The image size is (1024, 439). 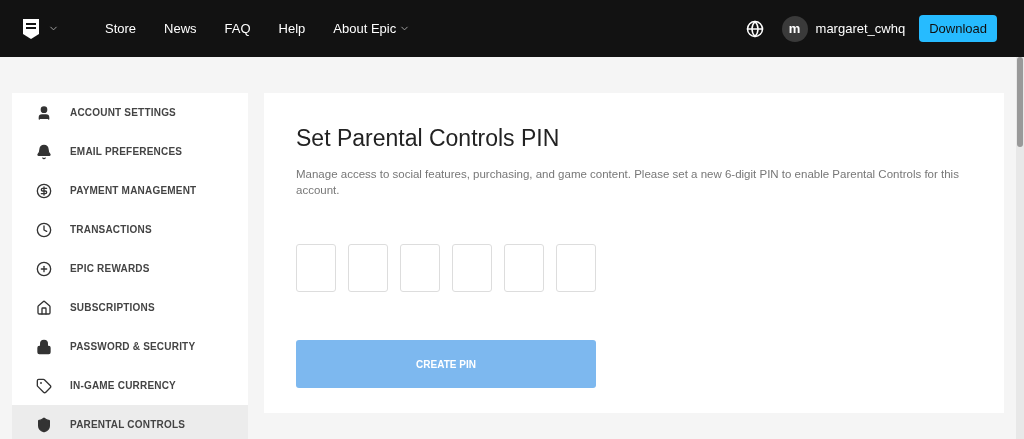 What do you see at coordinates (628, 182) in the screenshot?
I see `description: Manage access to social features, purchasing, and game content. Please set a new 6-digit PIN to enable Parental Controls for this account.` at bounding box center [628, 182].